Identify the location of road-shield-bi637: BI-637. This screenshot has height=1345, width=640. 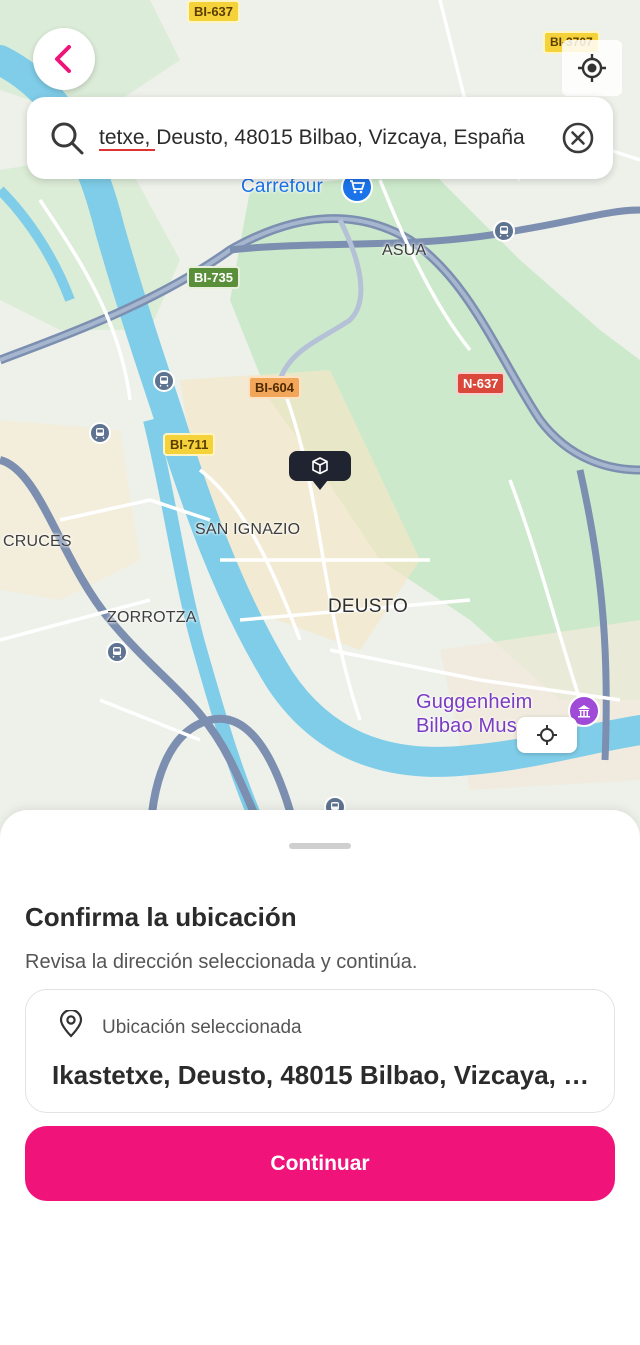
(214, 11).